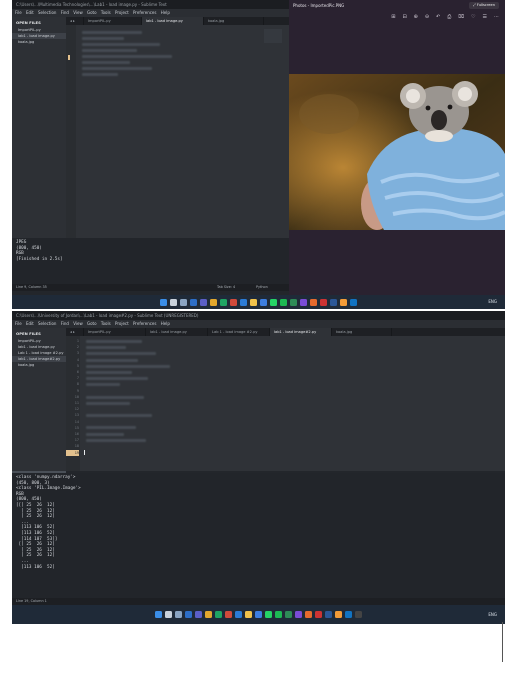 This screenshot has height=700, width=505. I want to click on more-icon: ⋯, so click(496, 17).